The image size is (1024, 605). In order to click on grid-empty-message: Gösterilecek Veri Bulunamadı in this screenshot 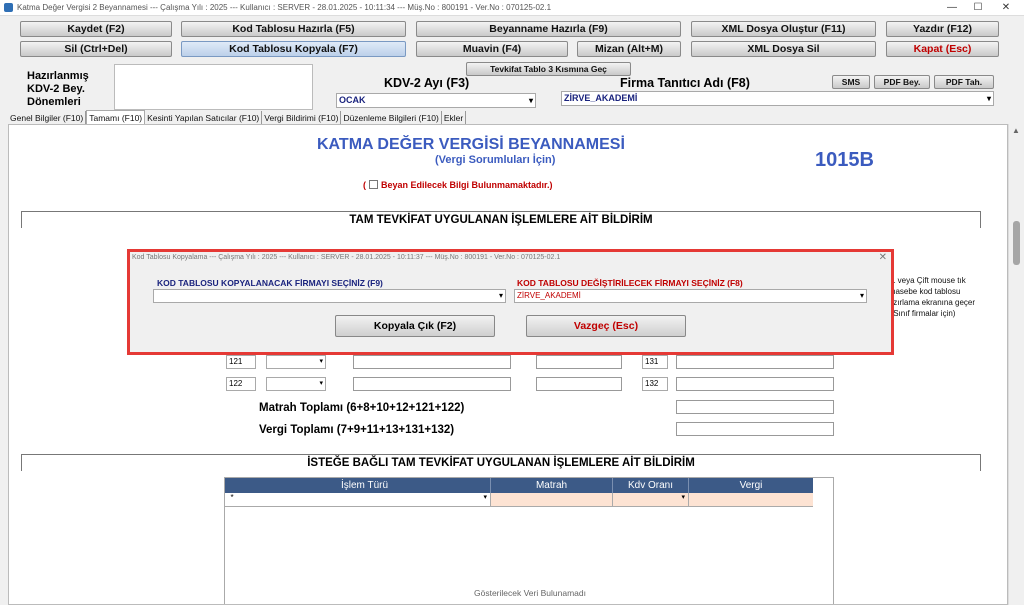, I will do `click(530, 593)`.